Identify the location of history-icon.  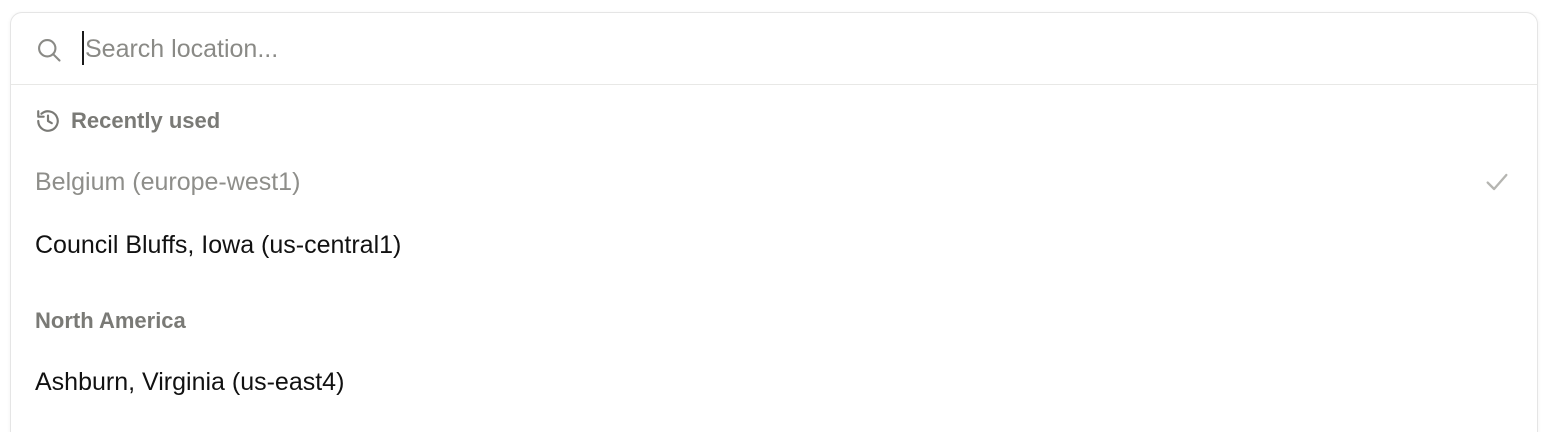
(48, 121).